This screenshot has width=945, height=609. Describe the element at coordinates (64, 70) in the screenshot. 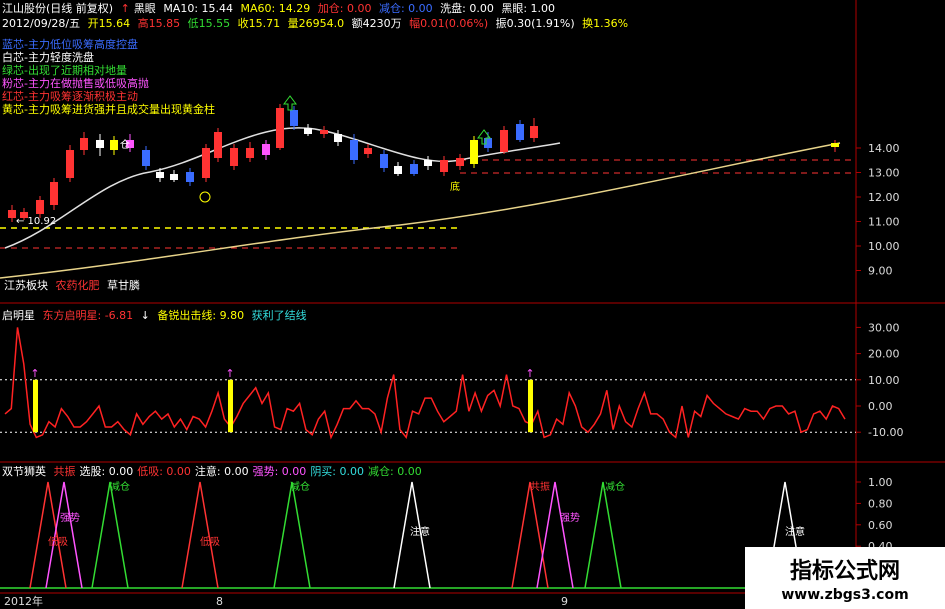

I see `legend-line: 绿芯-出现了近期相对地量` at that location.